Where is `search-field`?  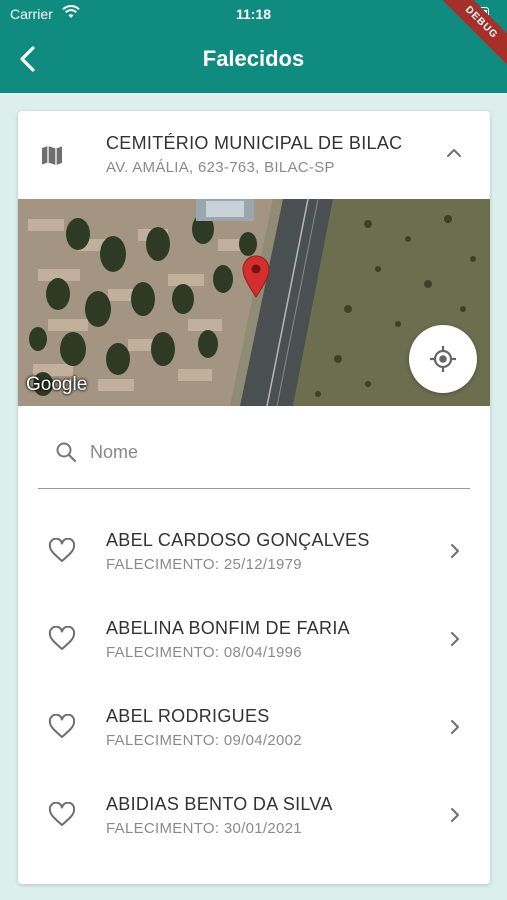 search-field is located at coordinates (254, 459).